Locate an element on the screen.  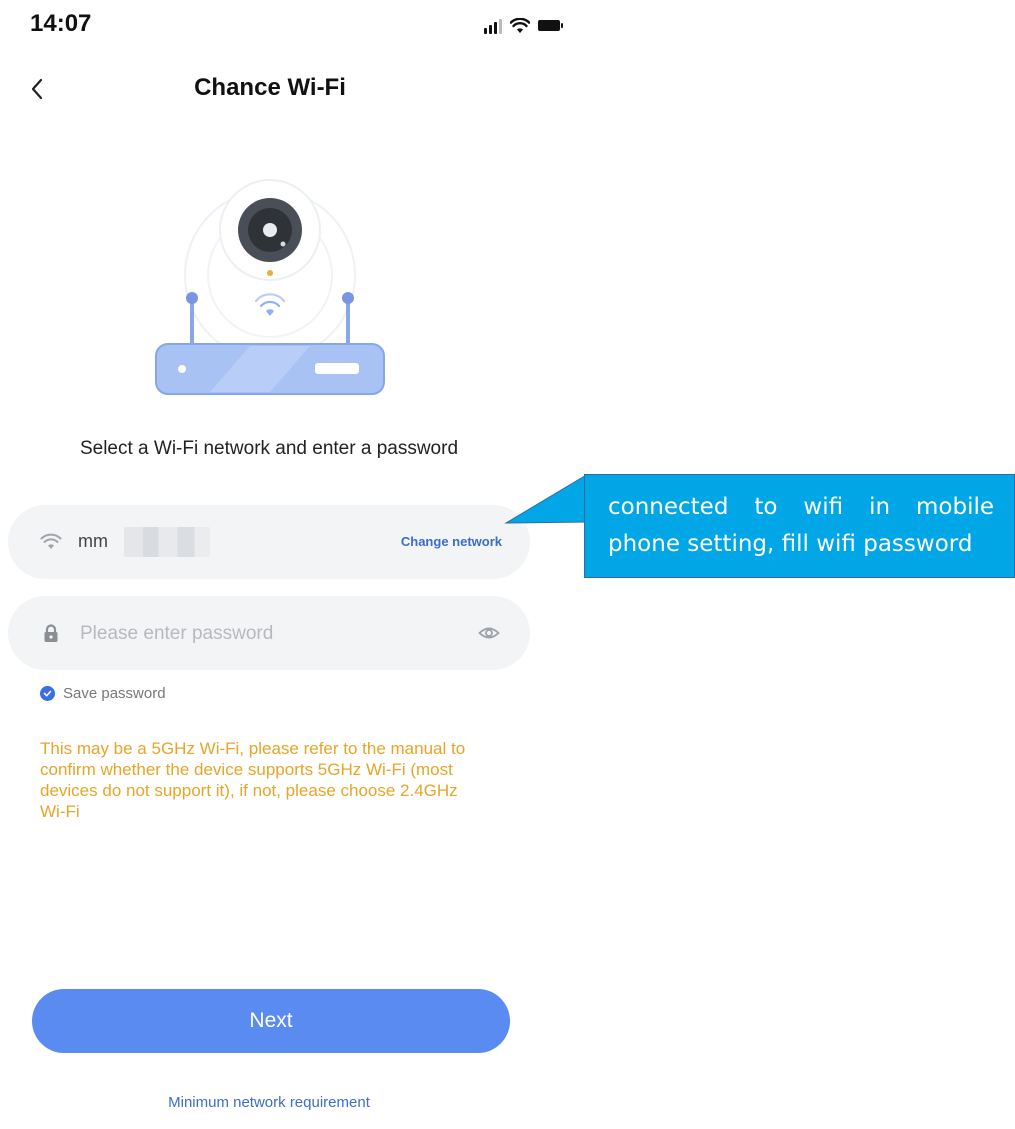
back-button is located at coordinates (37, 89).